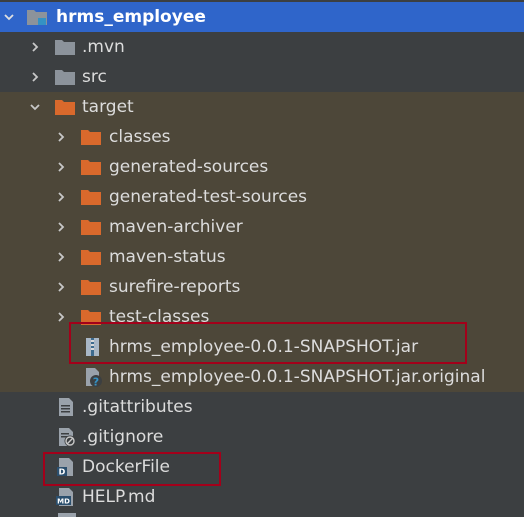  What do you see at coordinates (208, 197) in the screenshot?
I see `tree-item-label: generated-test-sources` at bounding box center [208, 197].